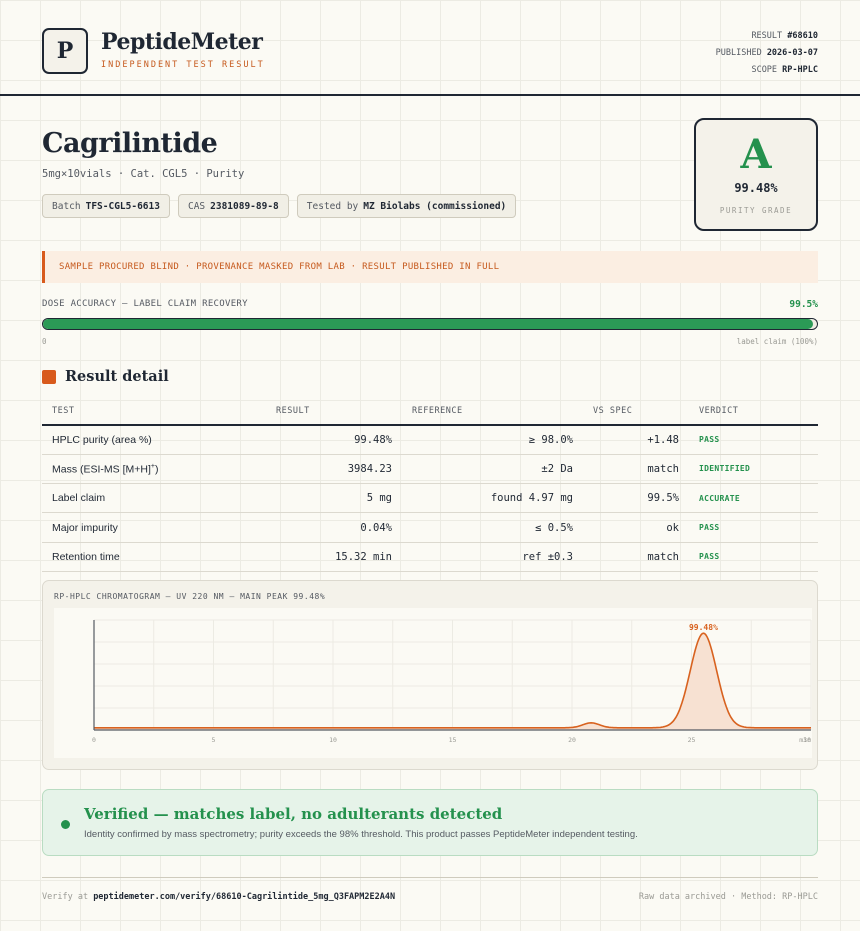  Describe the element at coordinates (738, 53) in the screenshot. I see `published-label: PUBLISHED` at that location.